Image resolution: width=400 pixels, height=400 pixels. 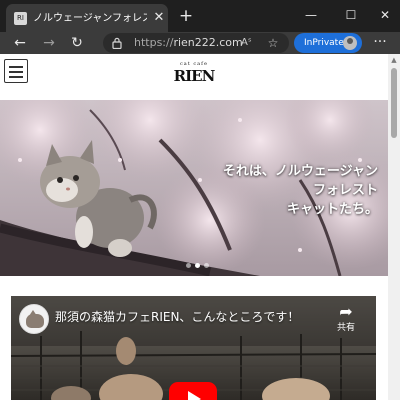 What do you see at coordinates (345, 328) in the screenshot?
I see `share-label: 共有` at bounding box center [345, 328].